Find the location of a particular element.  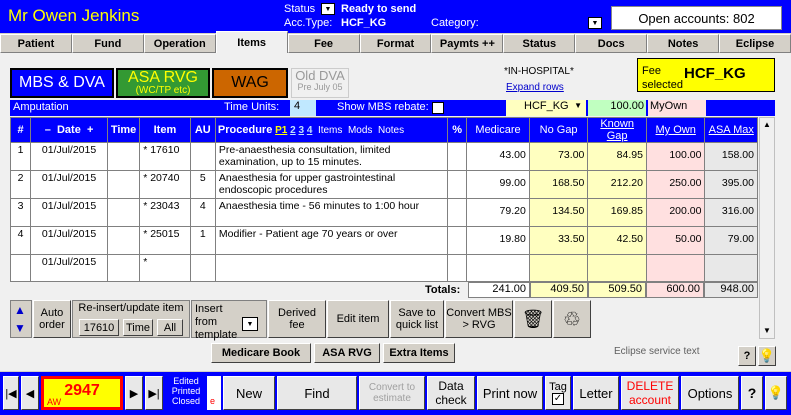

wag-button: WAG is located at coordinates (250, 83).